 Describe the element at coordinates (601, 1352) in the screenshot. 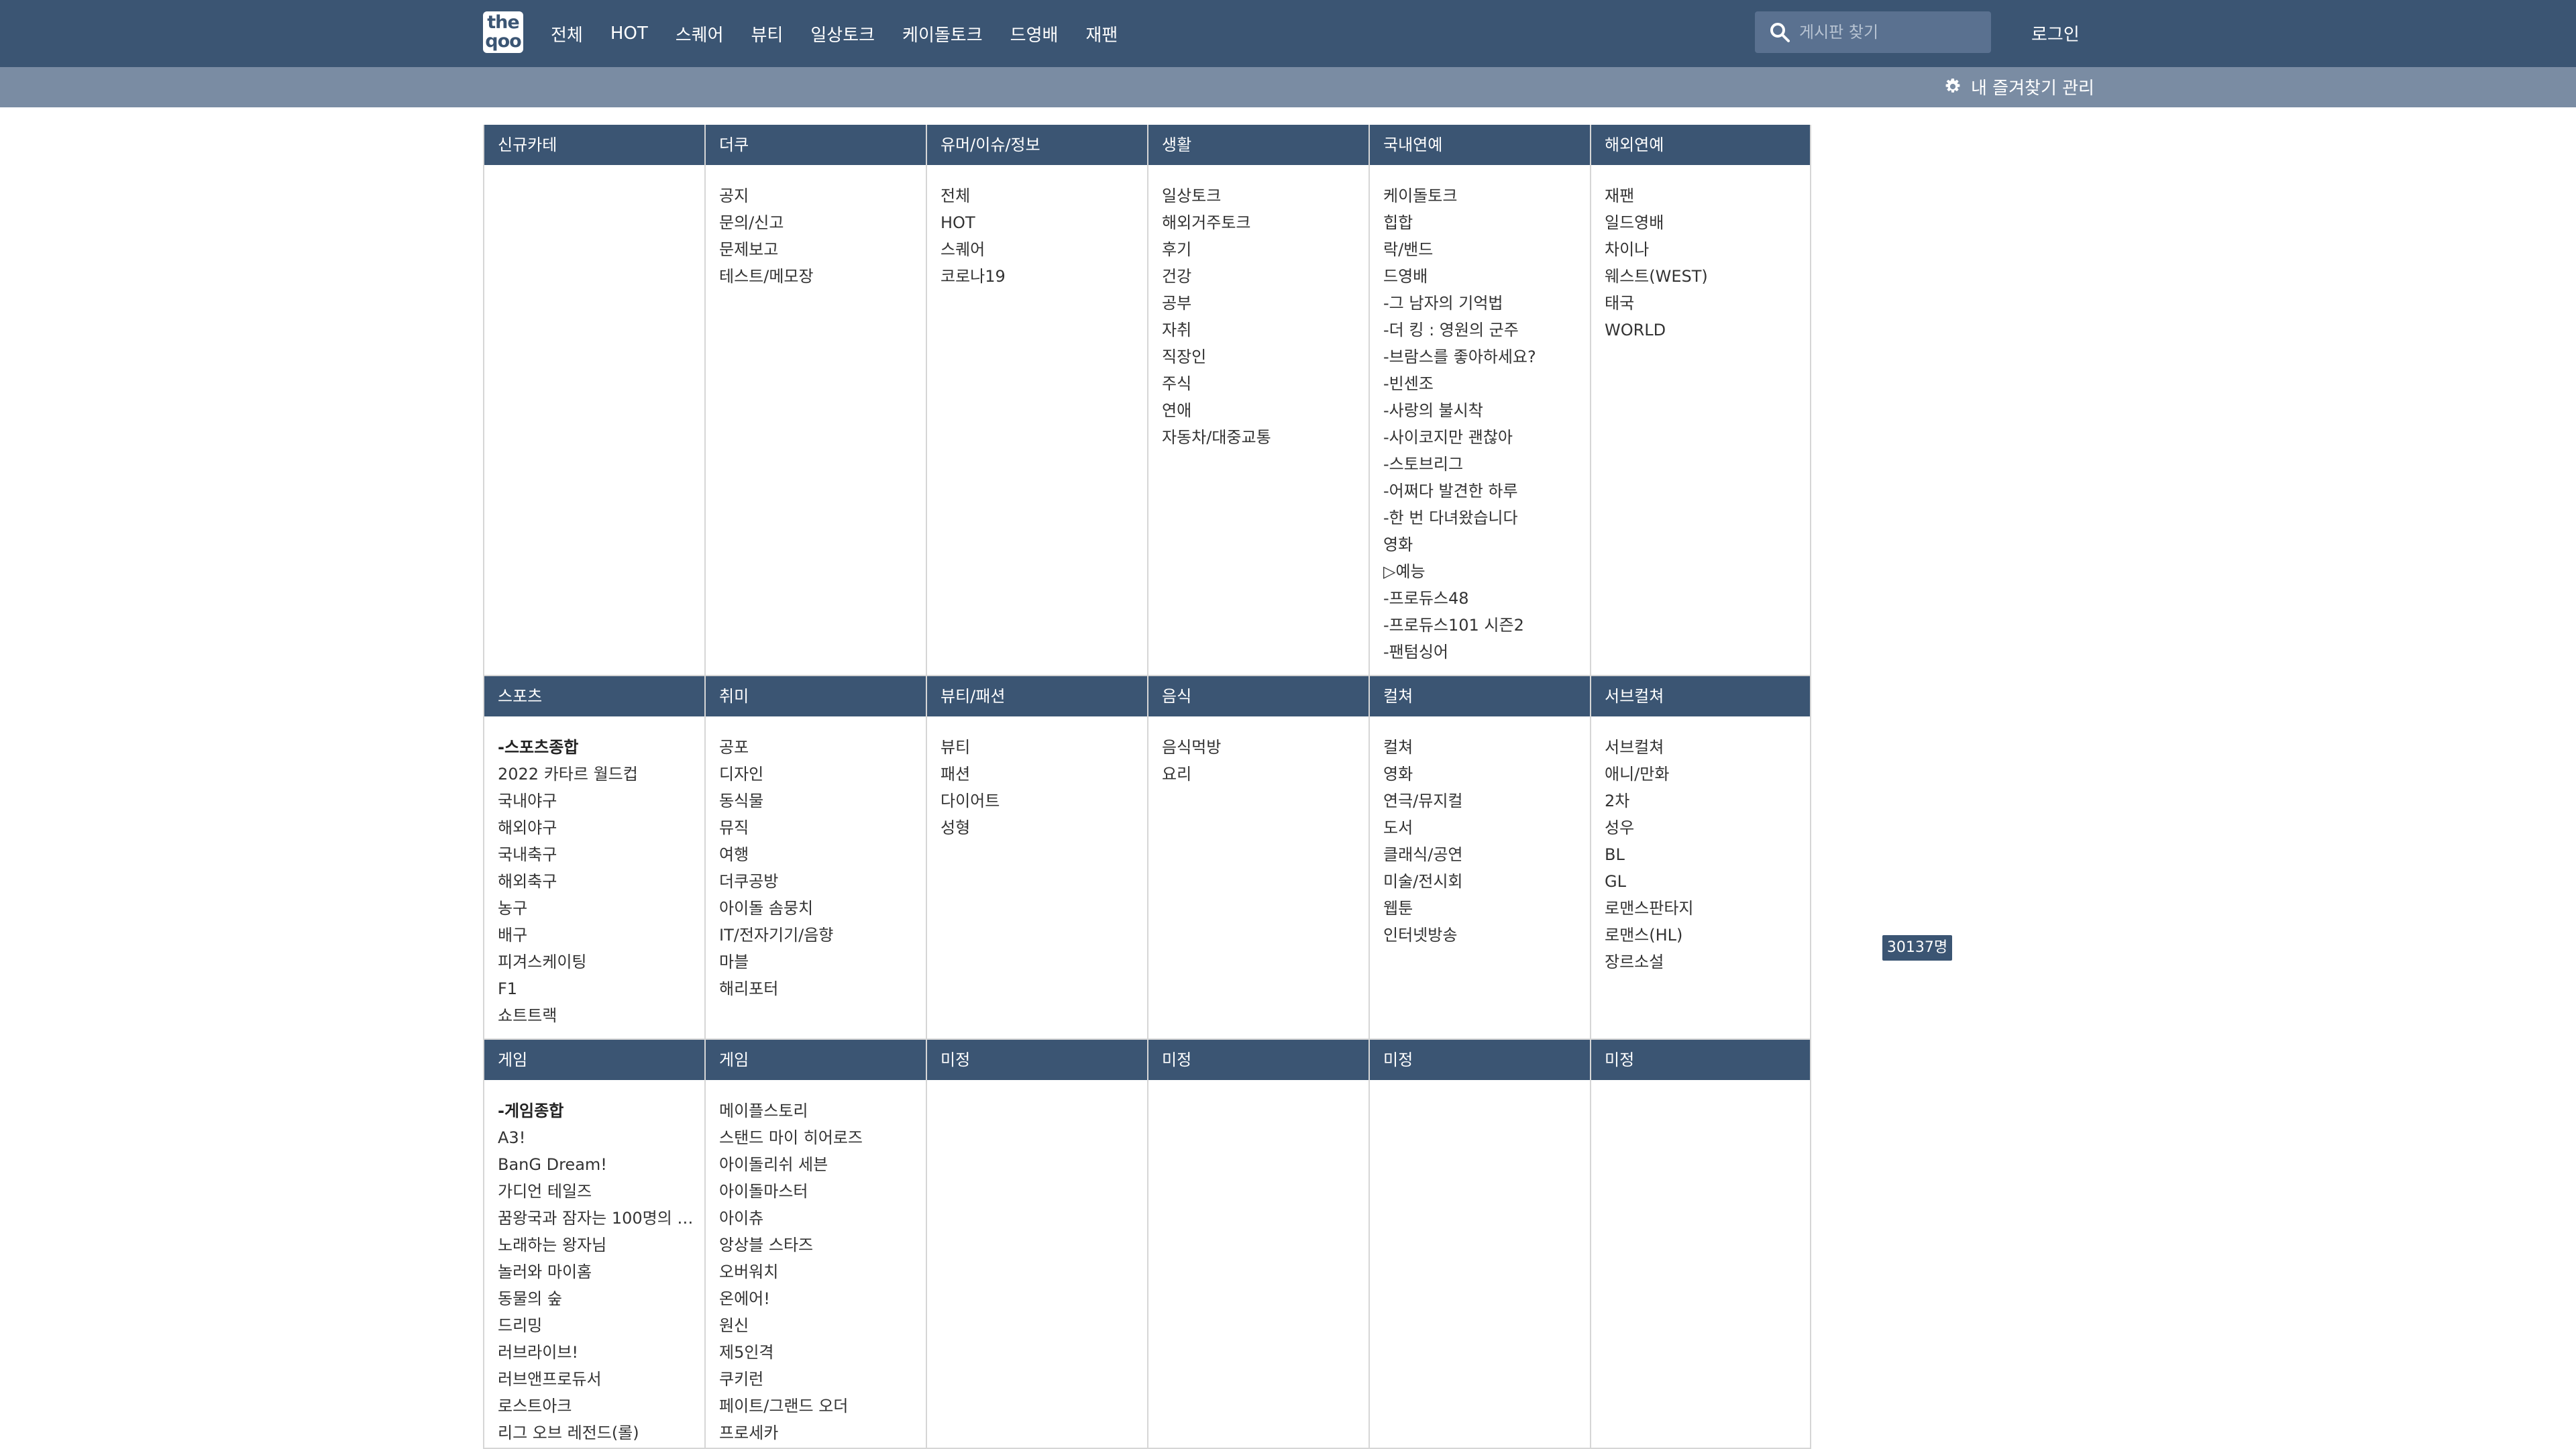

I see `board-link: 러브라이브!` at that location.